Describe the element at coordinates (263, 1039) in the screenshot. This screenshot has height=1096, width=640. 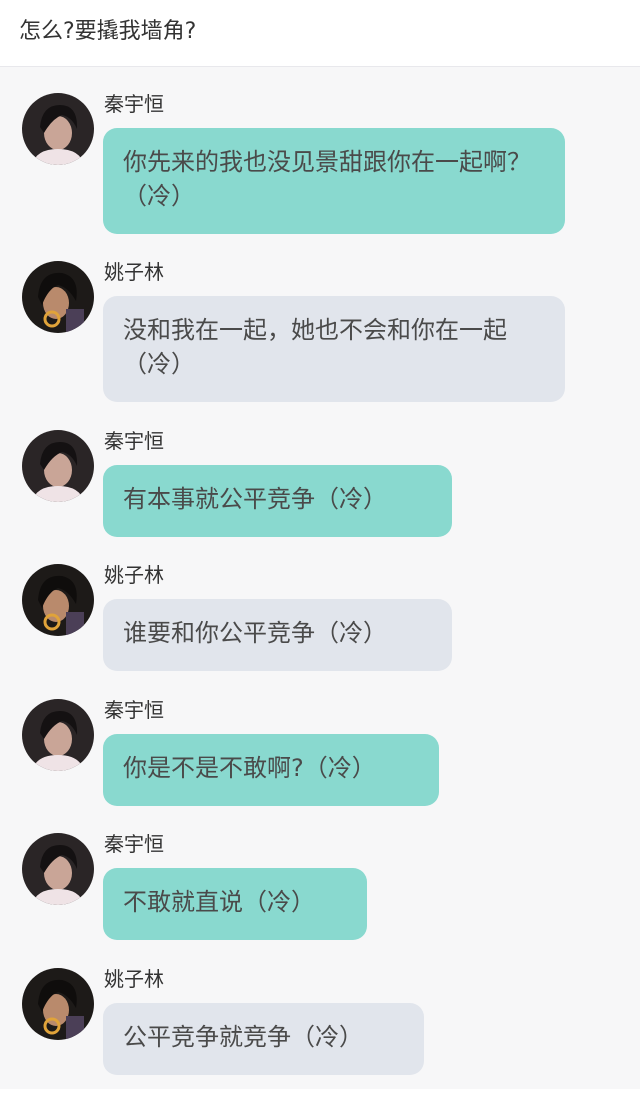
I see `message-bubble: 公平竞争就竞争（冷）` at that location.